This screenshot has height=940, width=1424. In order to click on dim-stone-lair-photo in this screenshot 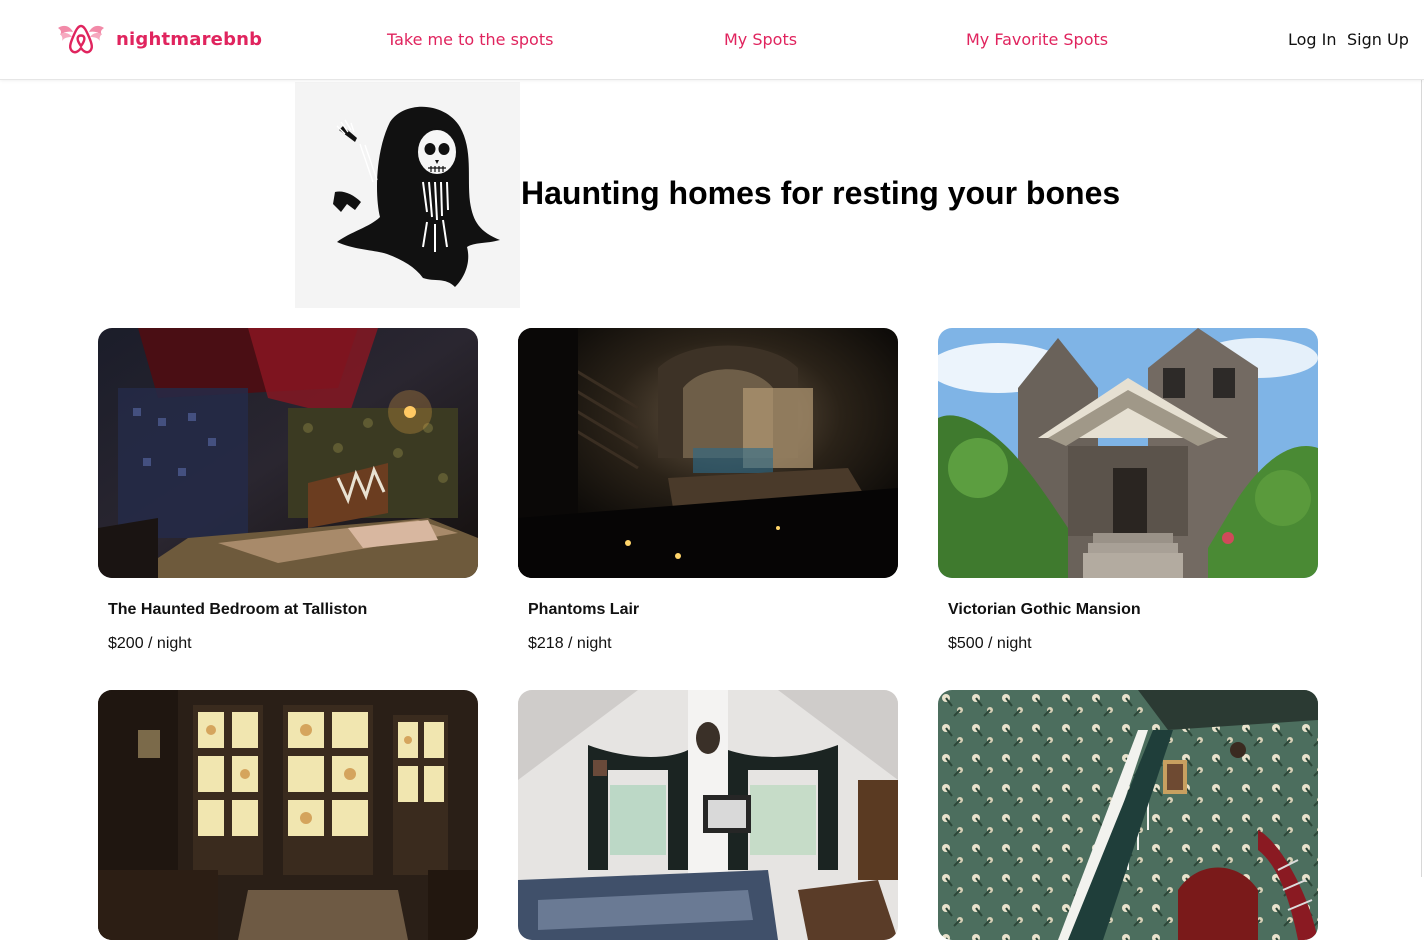, I will do `click(708, 453)`.